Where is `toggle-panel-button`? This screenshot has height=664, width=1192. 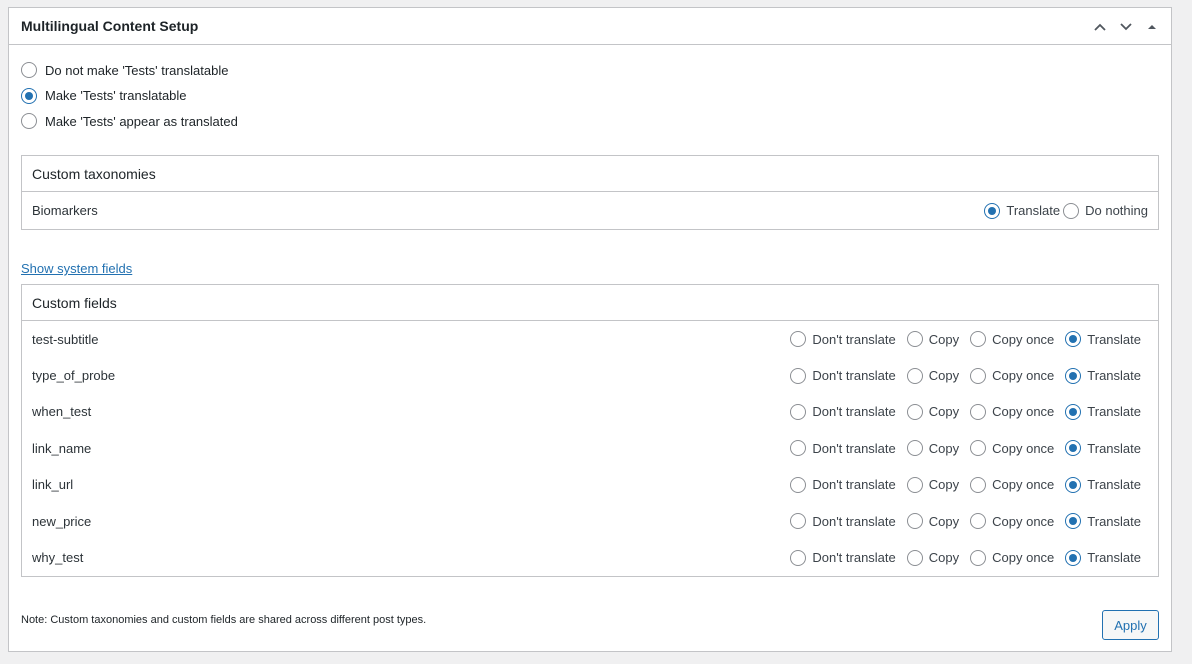
toggle-panel-button is located at coordinates (1152, 27).